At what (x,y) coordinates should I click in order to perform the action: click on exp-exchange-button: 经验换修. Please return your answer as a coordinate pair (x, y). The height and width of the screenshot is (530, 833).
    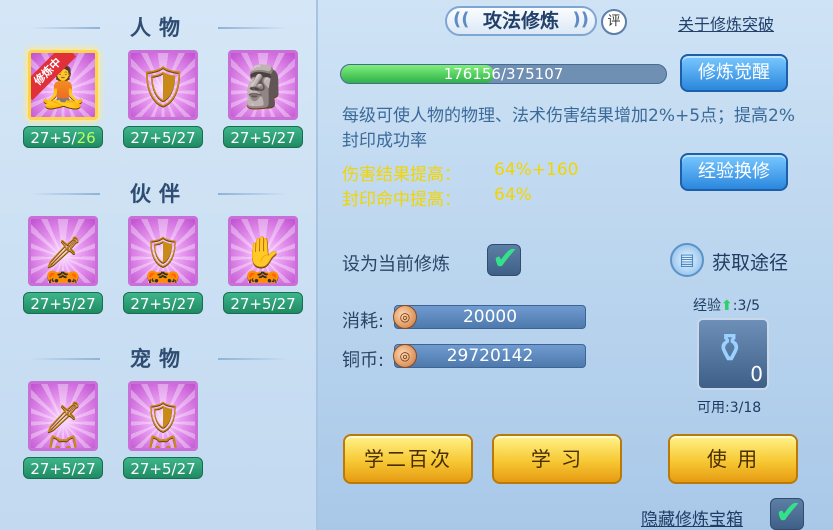
    Looking at the image, I should click on (734, 172).